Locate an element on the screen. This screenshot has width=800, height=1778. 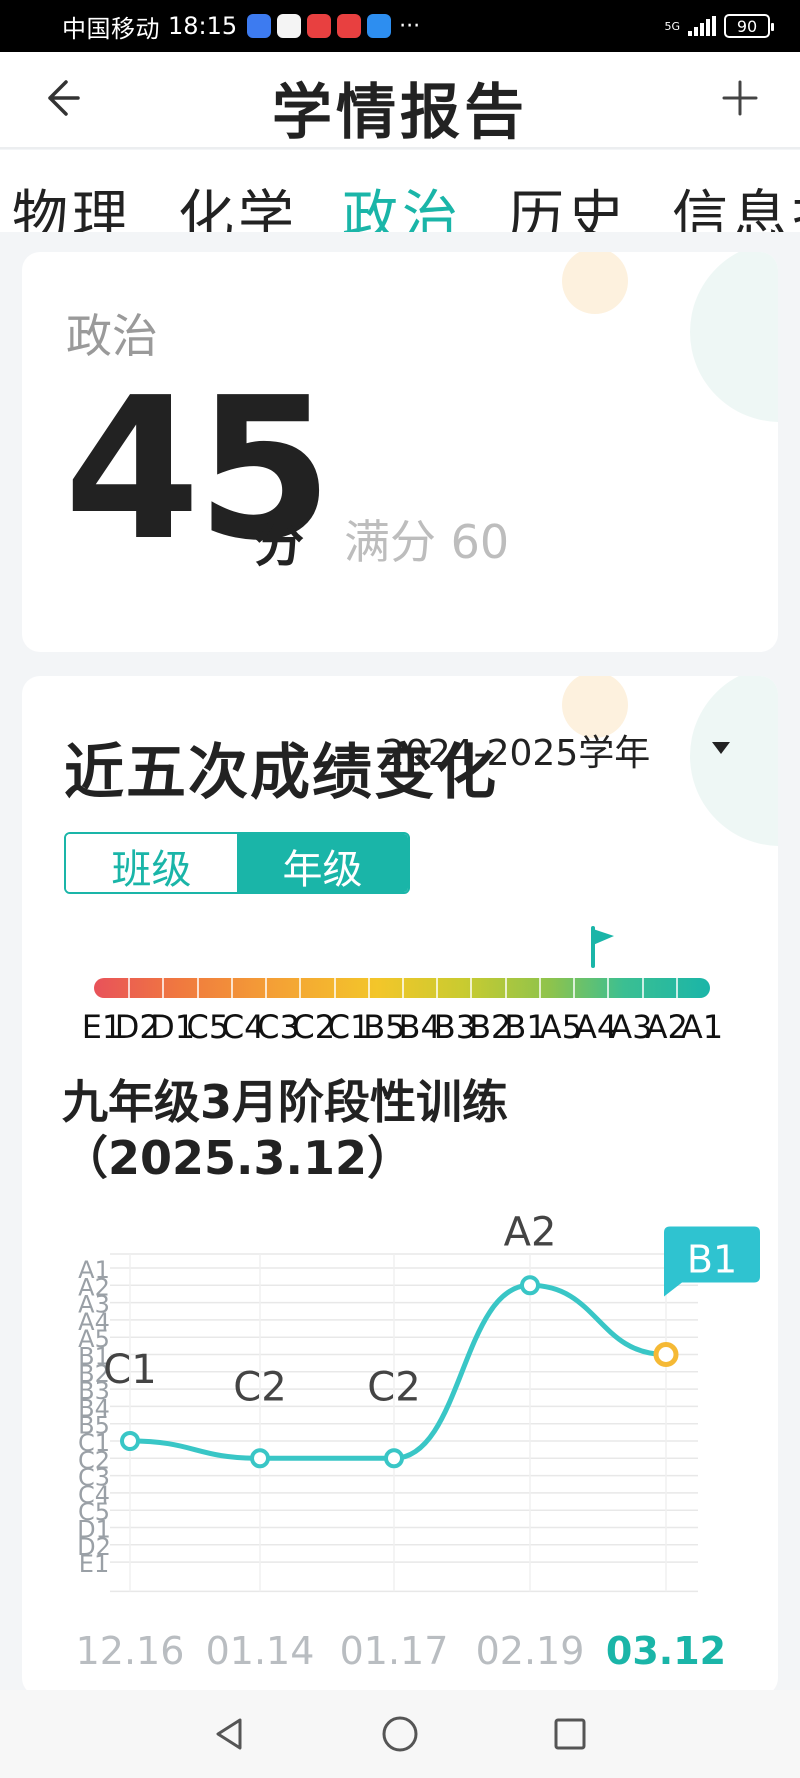
grade-scale-bar is located at coordinates (402, 988).